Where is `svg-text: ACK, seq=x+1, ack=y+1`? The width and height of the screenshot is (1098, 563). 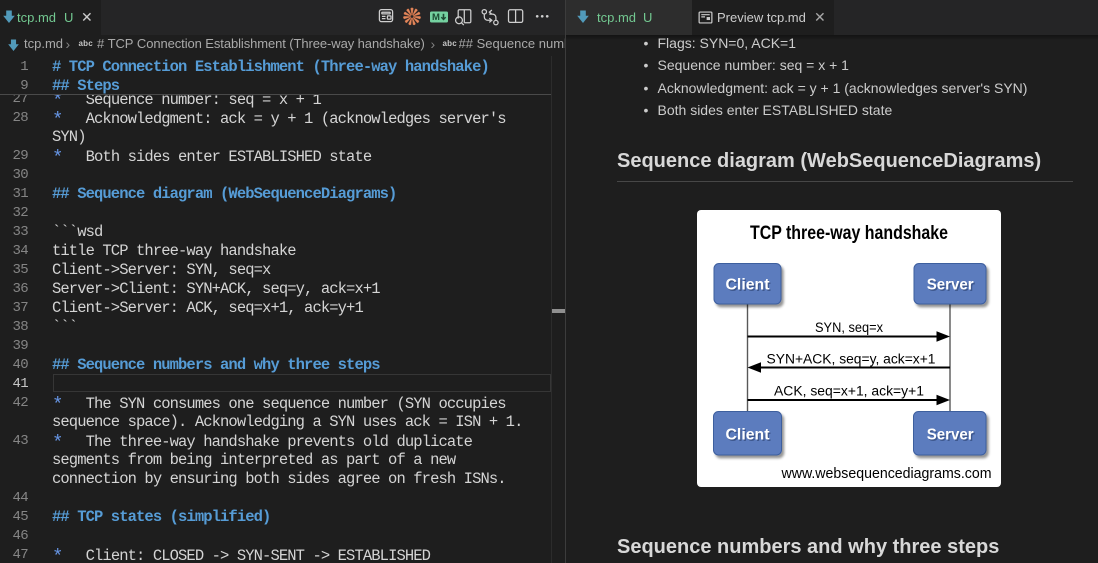 svg-text: ACK, seq=x+1, ack=y+1 is located at coordinates (849, 391).